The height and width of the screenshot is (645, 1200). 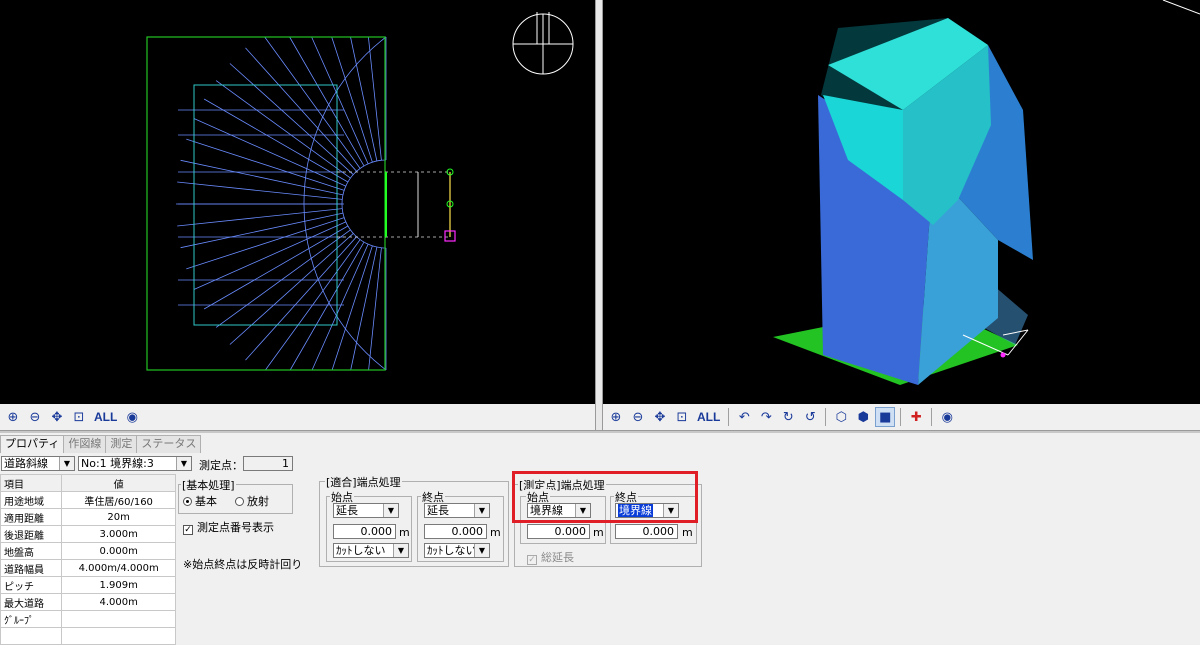 I want to click on building-outline, so click(x=265, y=205).